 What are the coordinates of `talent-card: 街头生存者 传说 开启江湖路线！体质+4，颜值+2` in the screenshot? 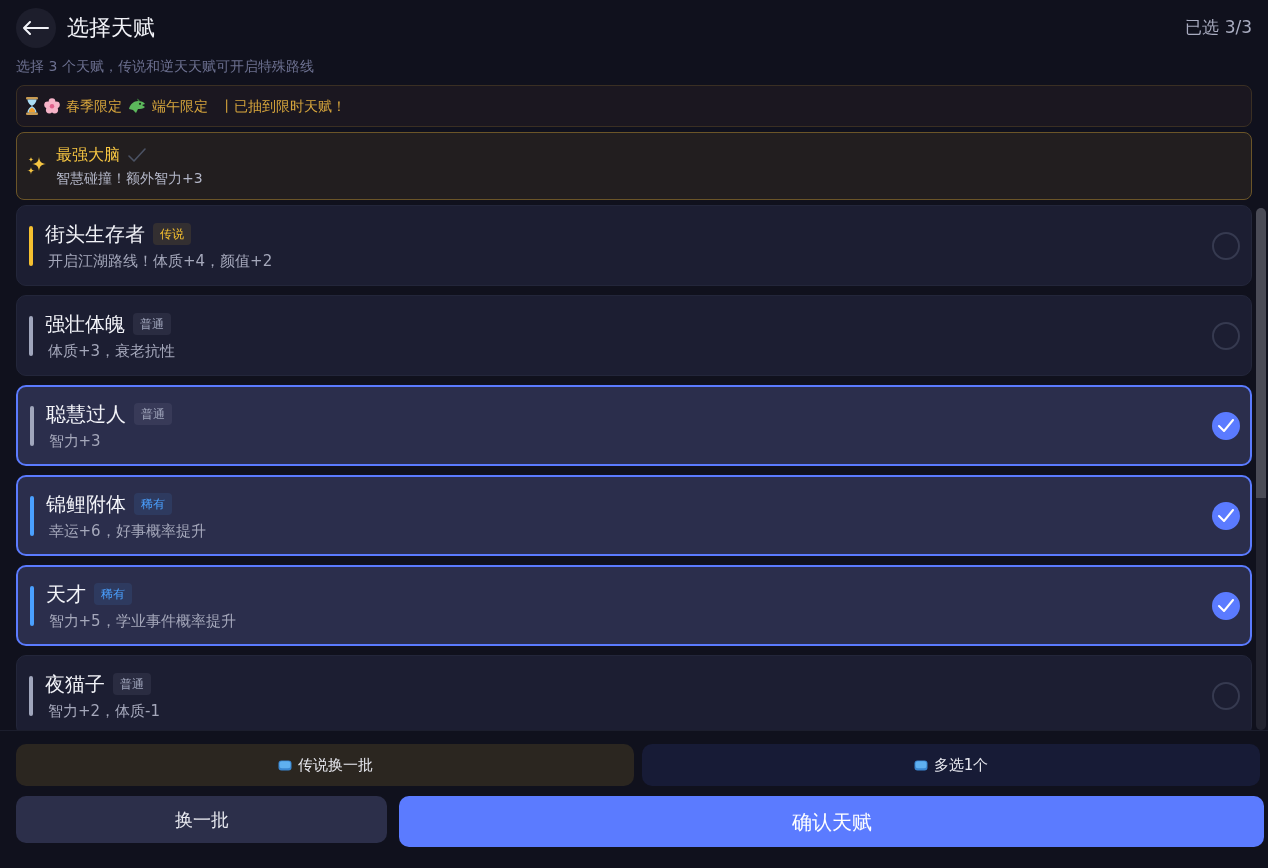 It's located at (634, 245).